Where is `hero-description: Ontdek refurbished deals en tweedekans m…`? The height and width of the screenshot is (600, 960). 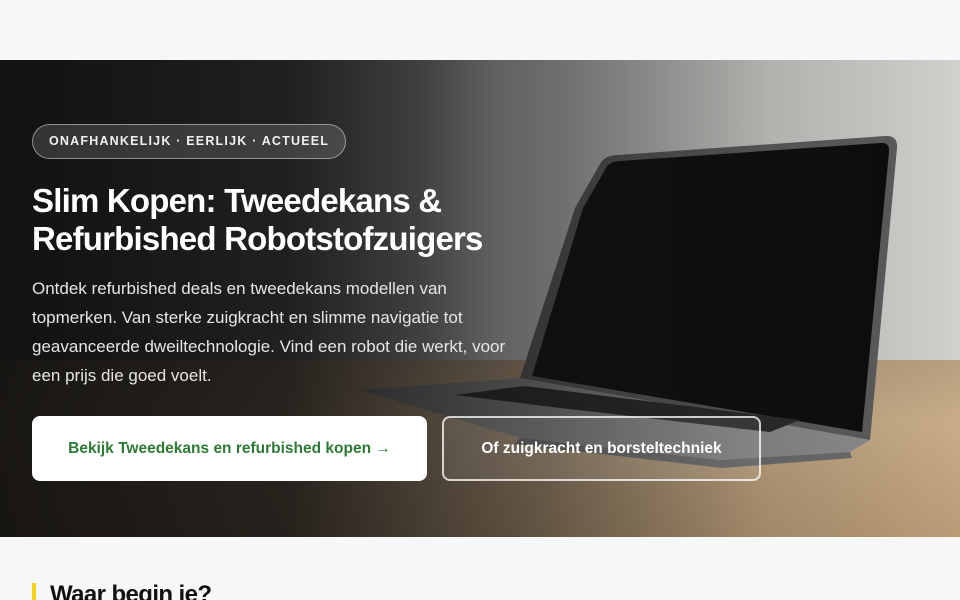 hero-description: Ontdek refurbished deals en tweedekans m… is located at coordinates (269, 332).